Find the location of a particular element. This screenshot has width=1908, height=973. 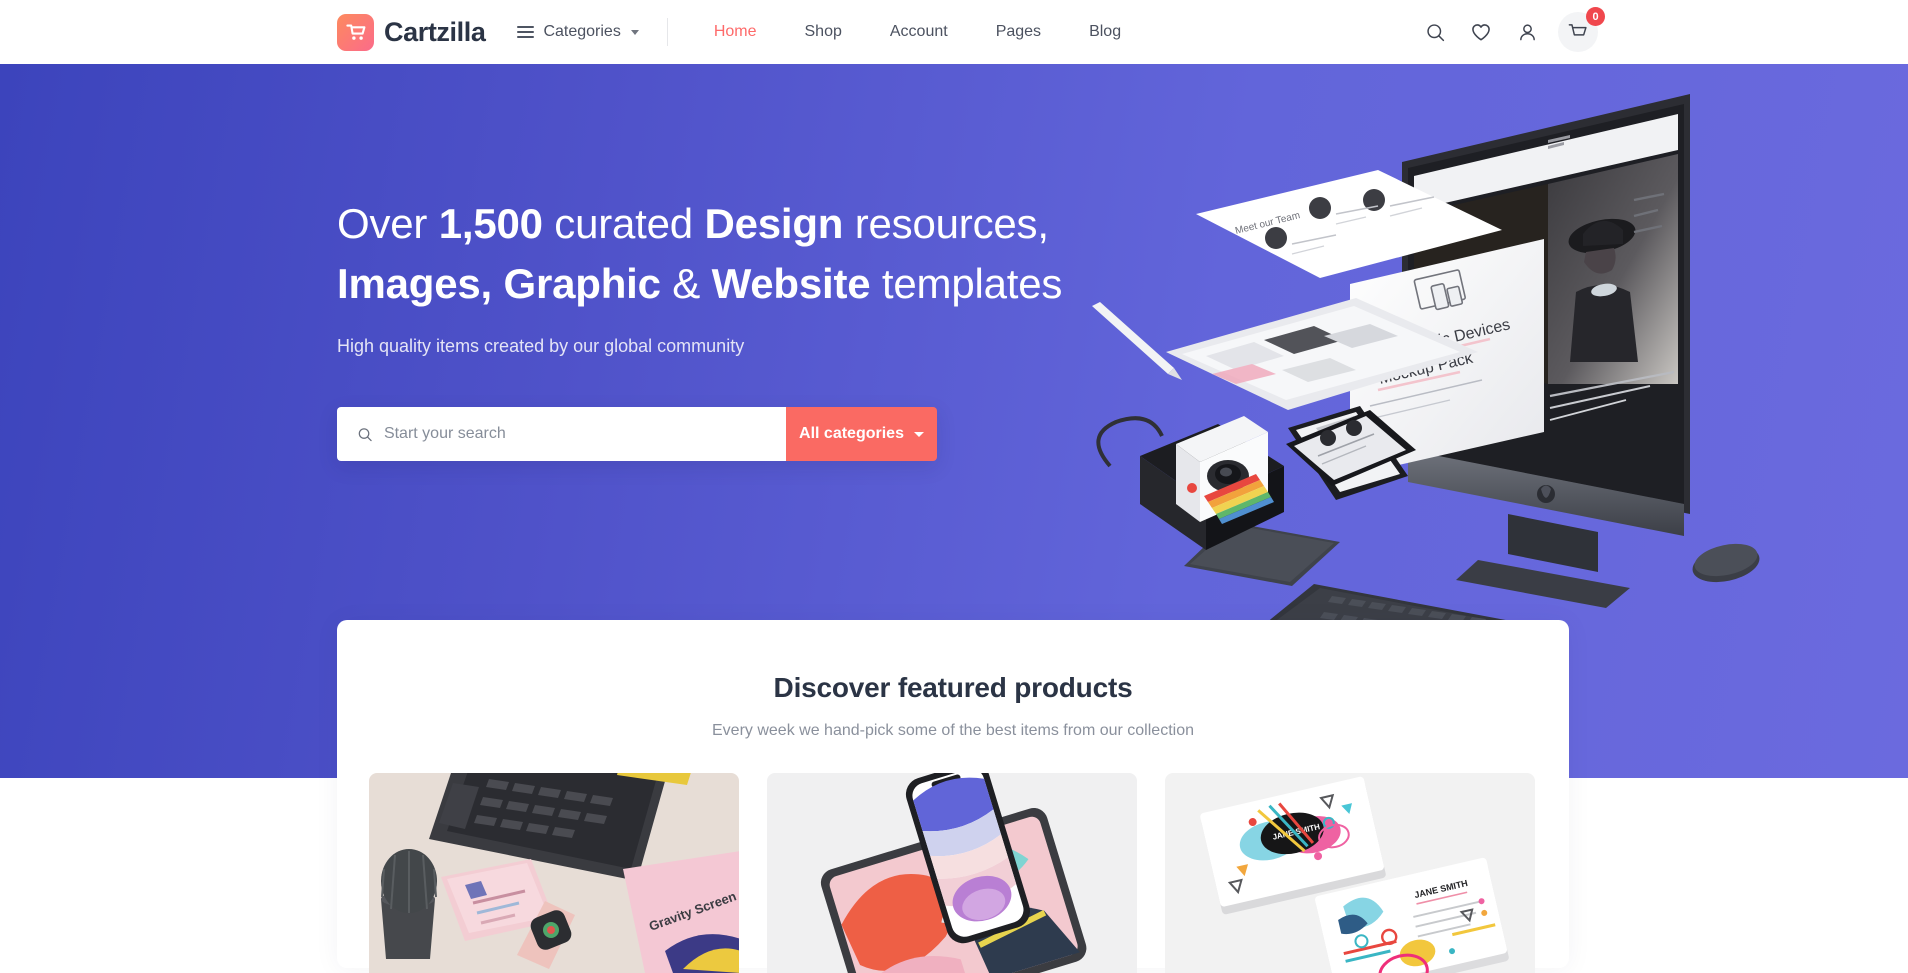

product-card-3: JANE SMITH JANE SMITH is located at coordinates (1350, 873).